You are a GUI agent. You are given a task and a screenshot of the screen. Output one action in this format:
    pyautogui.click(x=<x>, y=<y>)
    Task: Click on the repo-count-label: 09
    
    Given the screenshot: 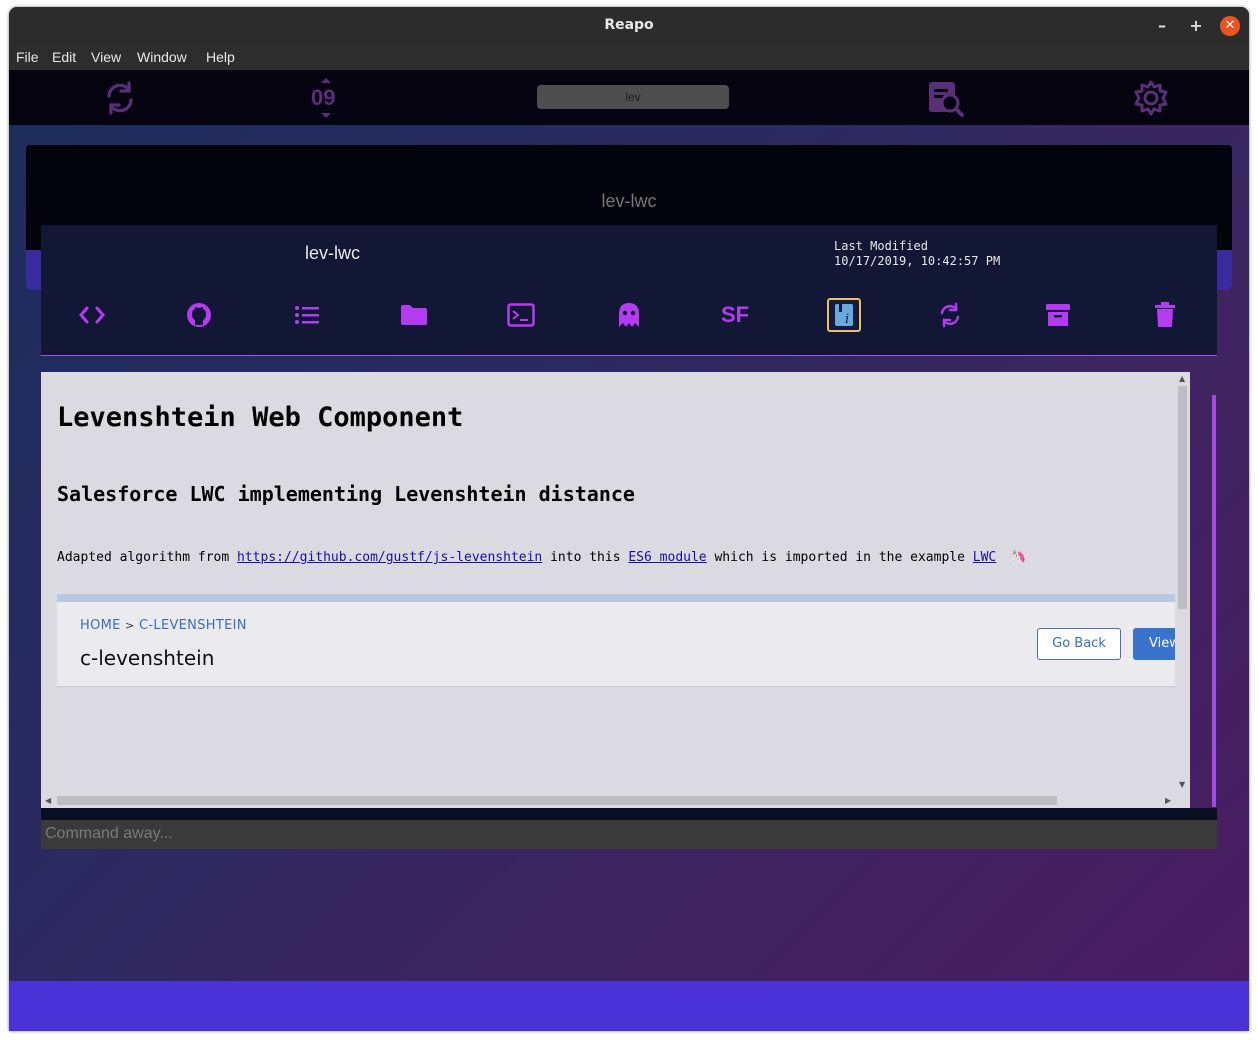 What is the action you would take?
    pyautogui.click(x=323, y=97)
    